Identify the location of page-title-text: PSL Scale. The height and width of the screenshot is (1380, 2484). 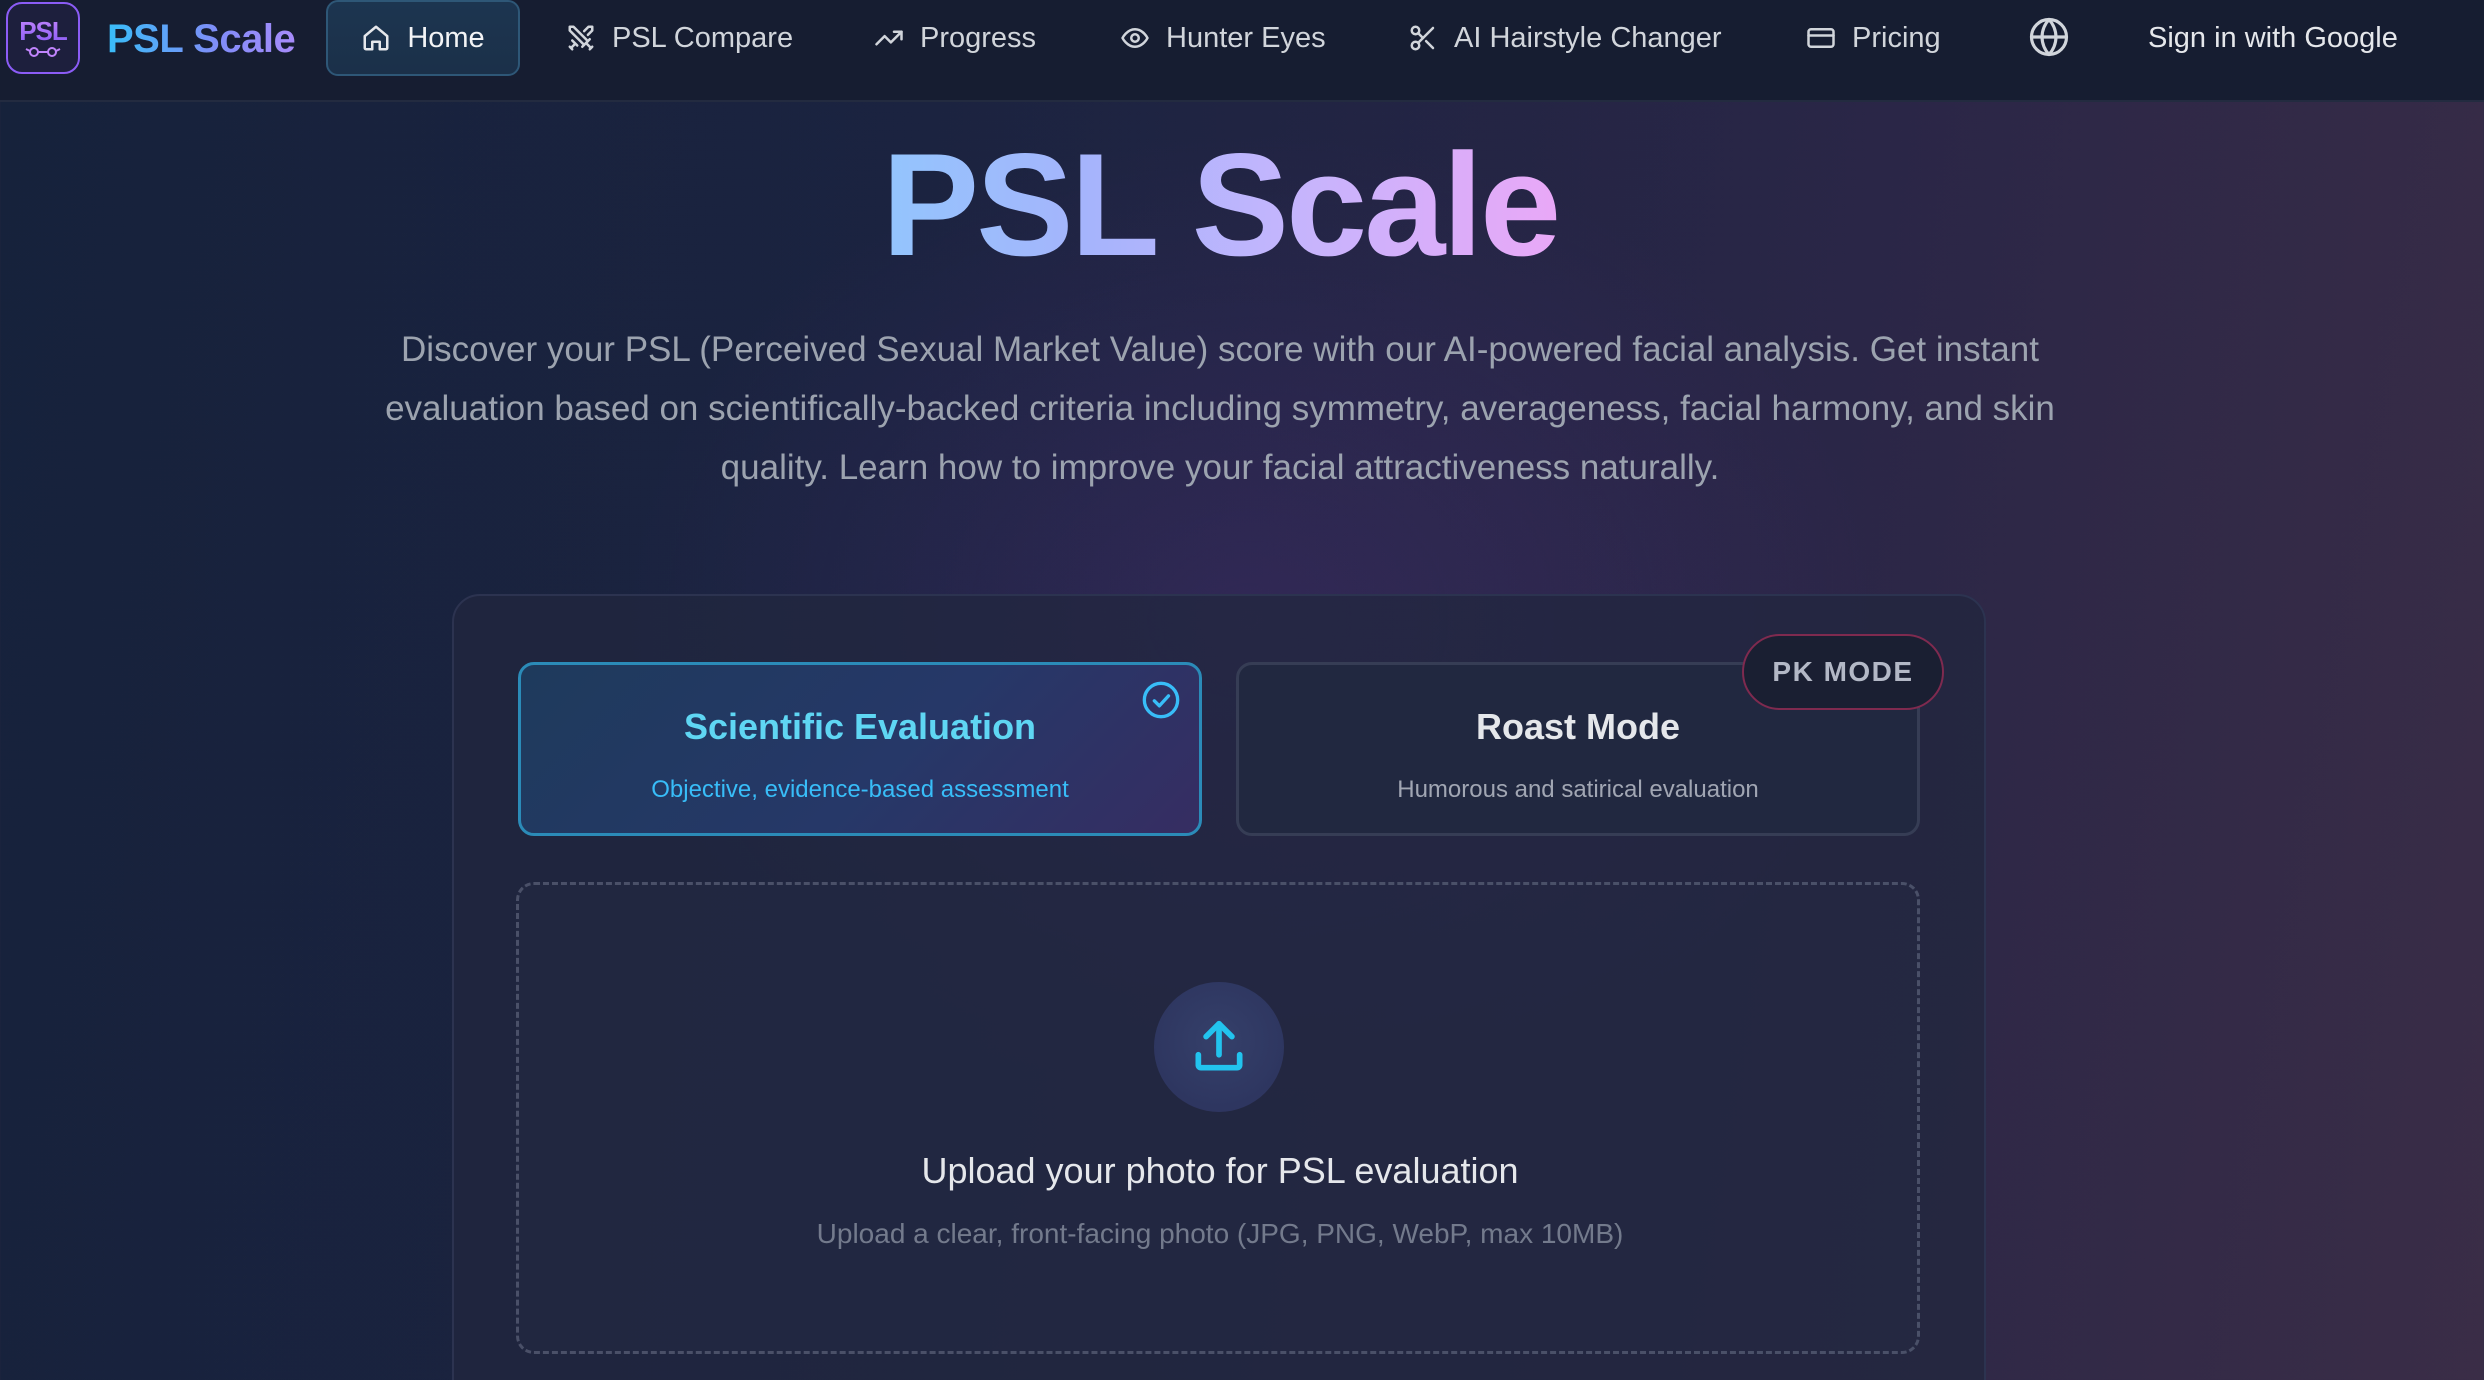
(1221, 204).